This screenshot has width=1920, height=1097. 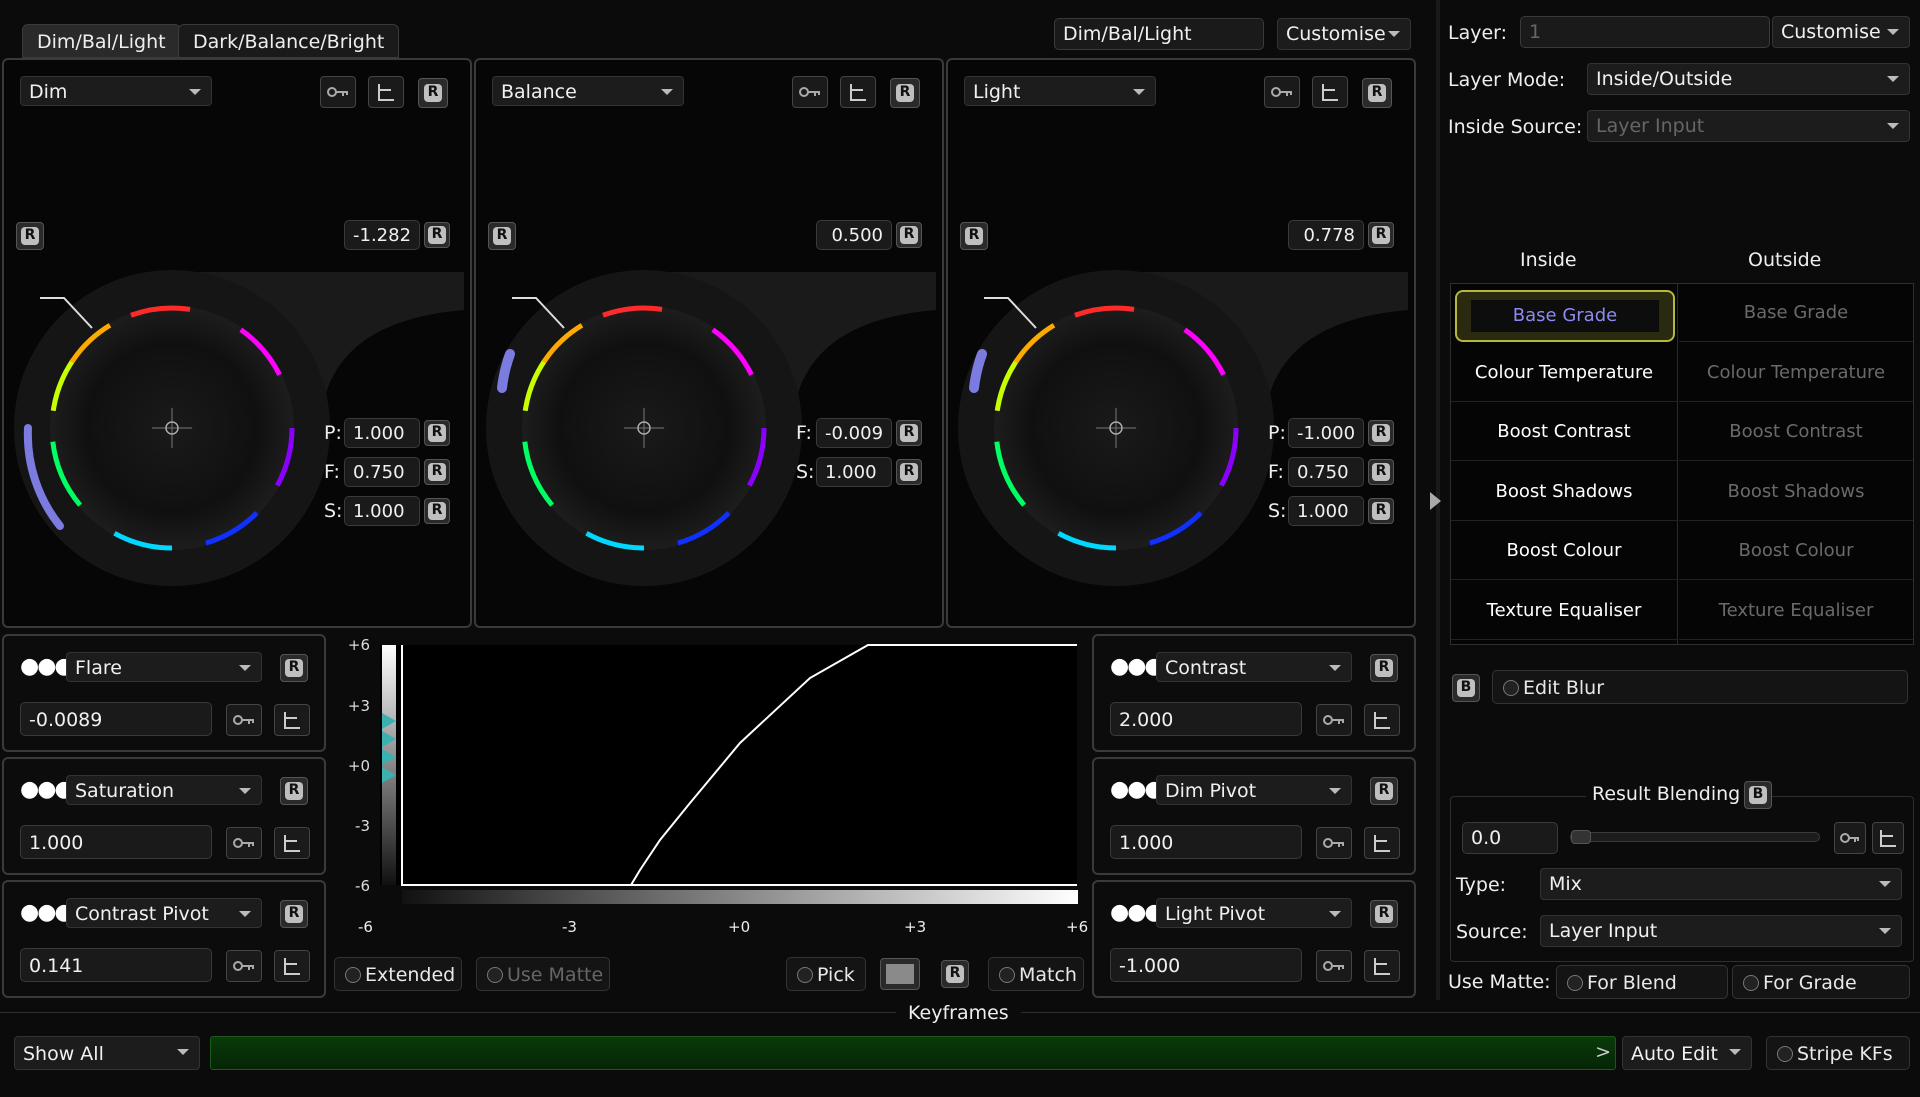 What do you see at coordinates (1344, 34) in the screenshot?
I see `customise-dropdown: Customise` at bounding box center [1344, 34].